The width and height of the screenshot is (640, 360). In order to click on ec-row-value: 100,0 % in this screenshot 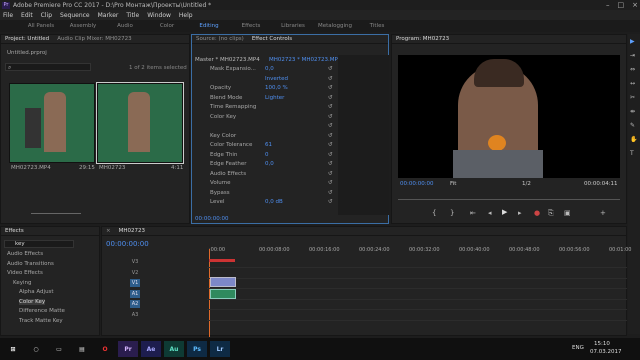, I will do `click(276, 88)`.